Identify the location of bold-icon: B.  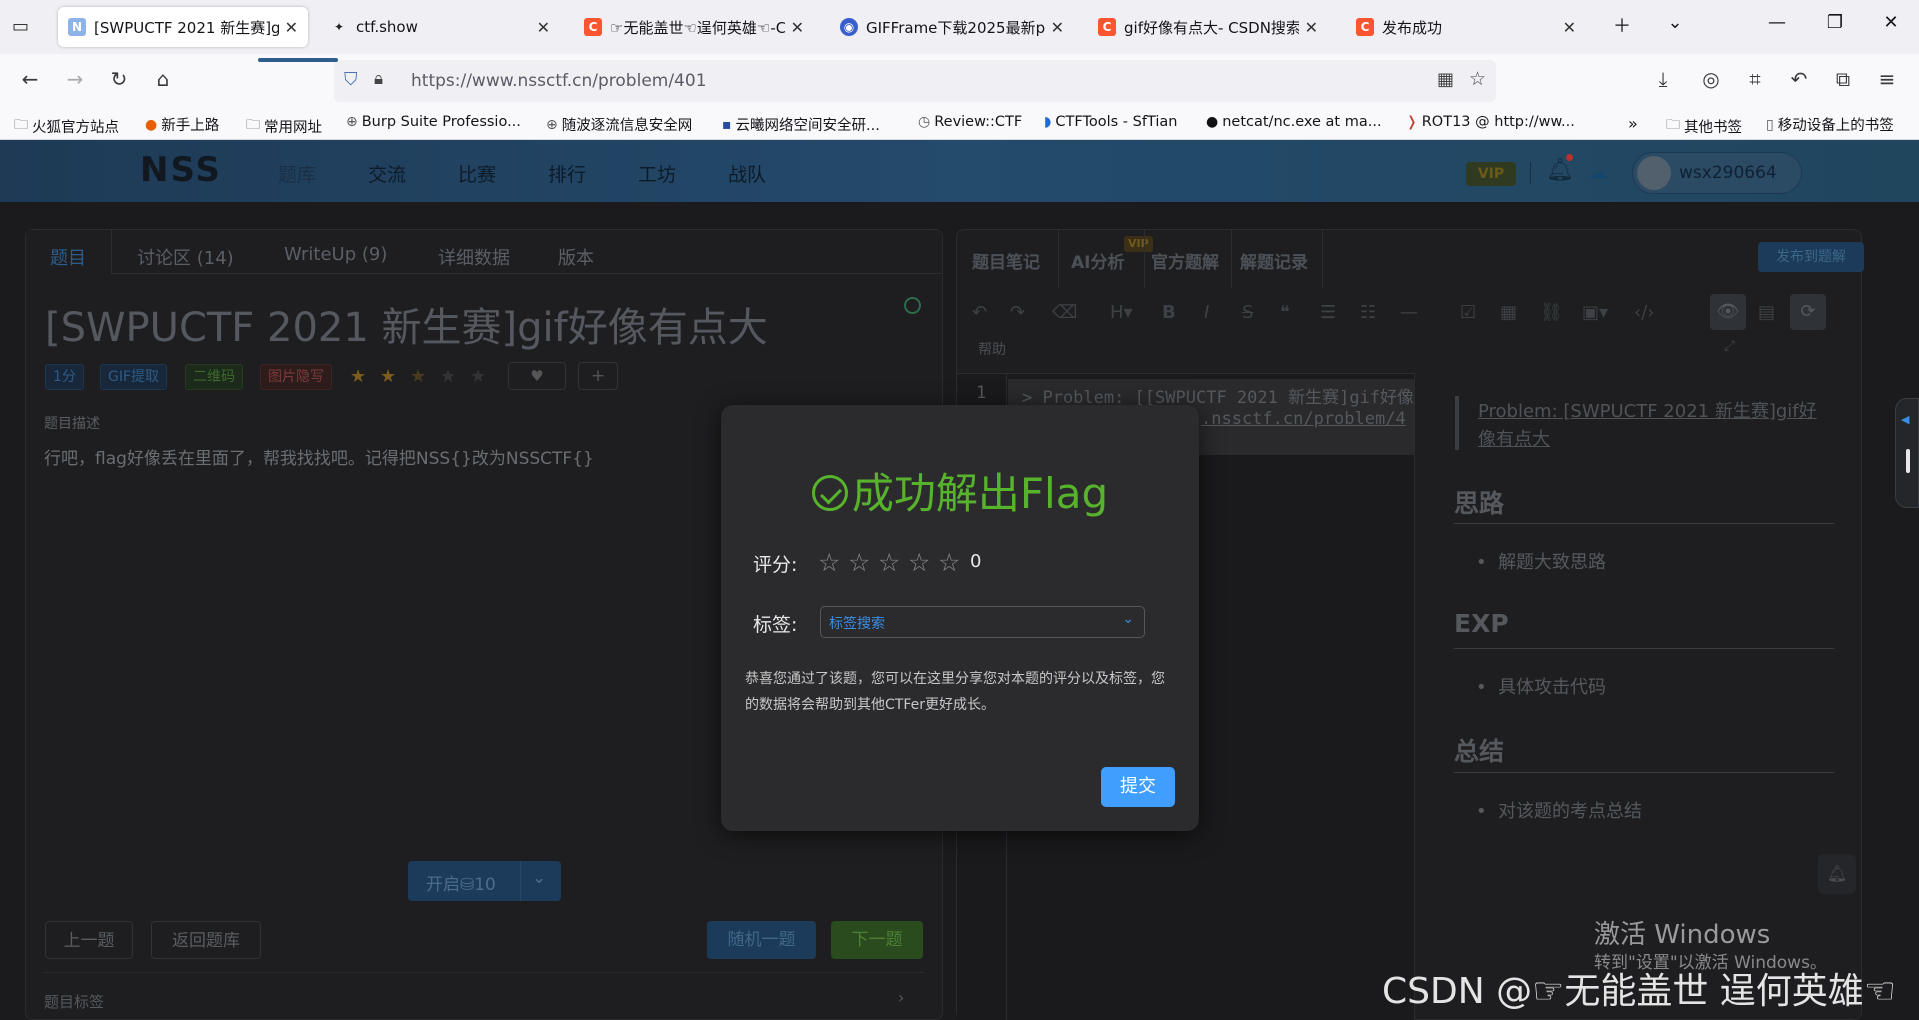
(1169, 312).